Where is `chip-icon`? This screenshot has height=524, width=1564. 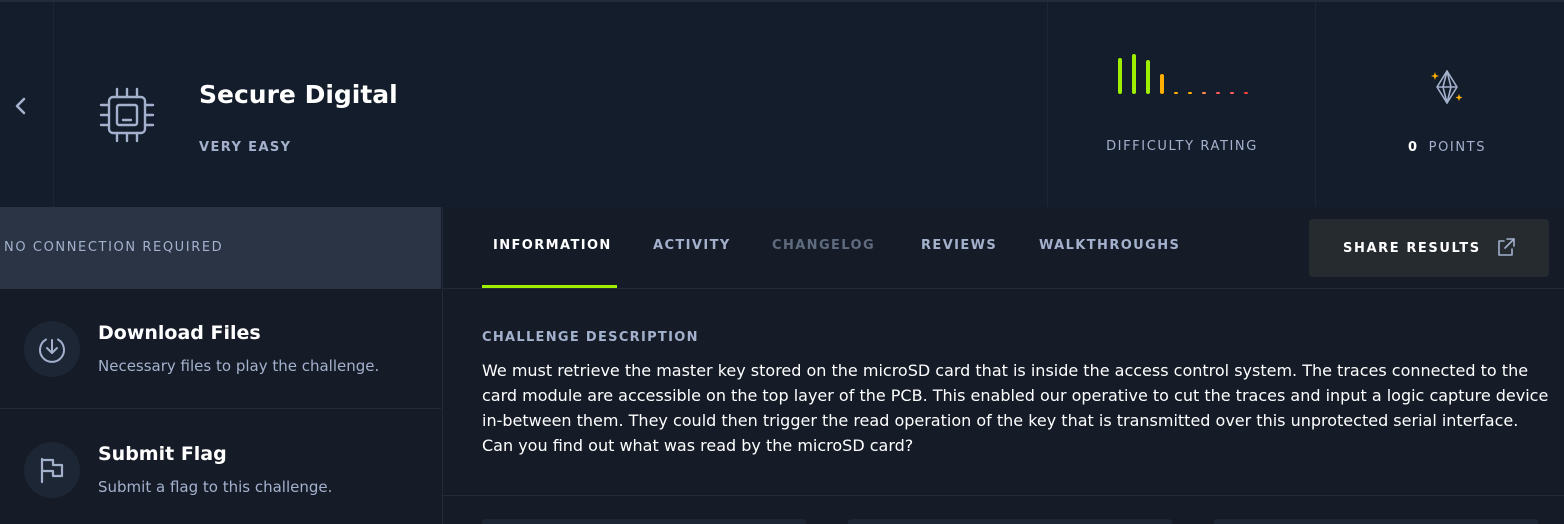 chip-icon is located at coordinates (127, 115).